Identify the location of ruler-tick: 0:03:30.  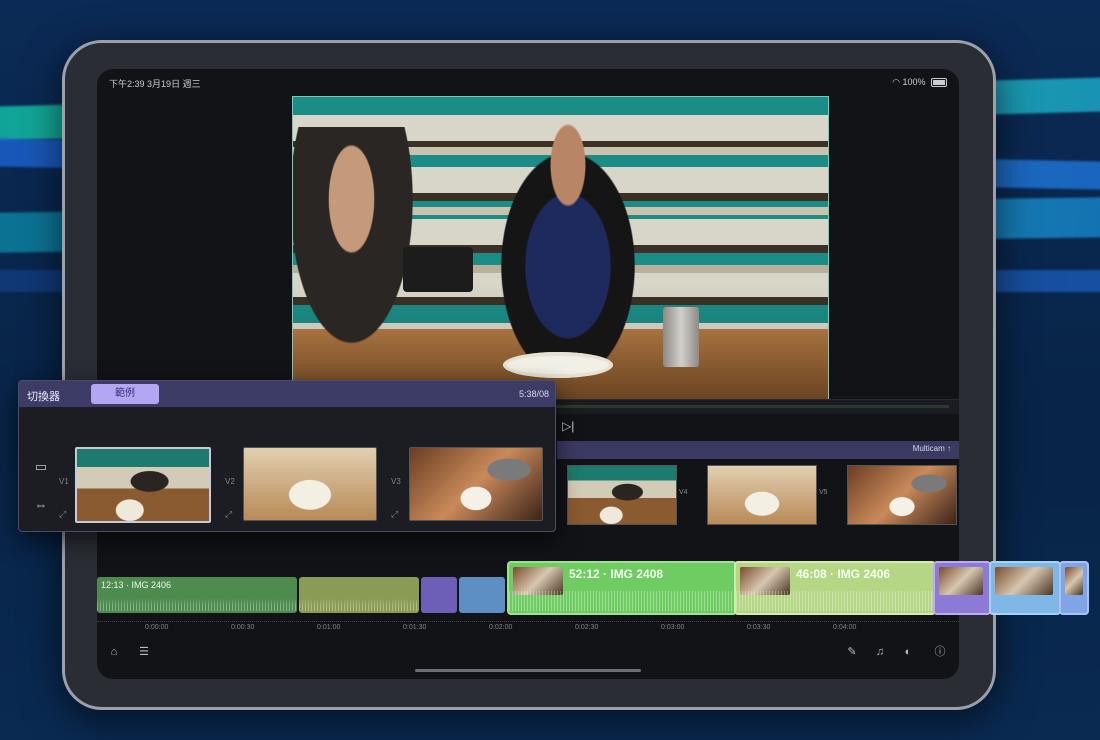
(759, 627).